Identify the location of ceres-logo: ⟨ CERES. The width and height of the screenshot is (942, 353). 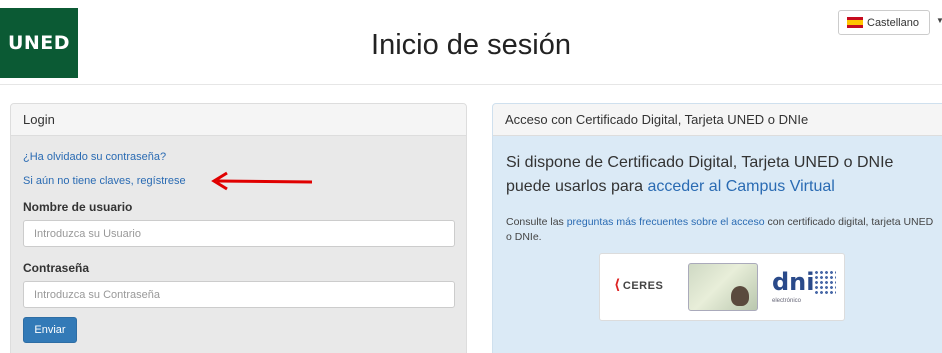
(638, 284).